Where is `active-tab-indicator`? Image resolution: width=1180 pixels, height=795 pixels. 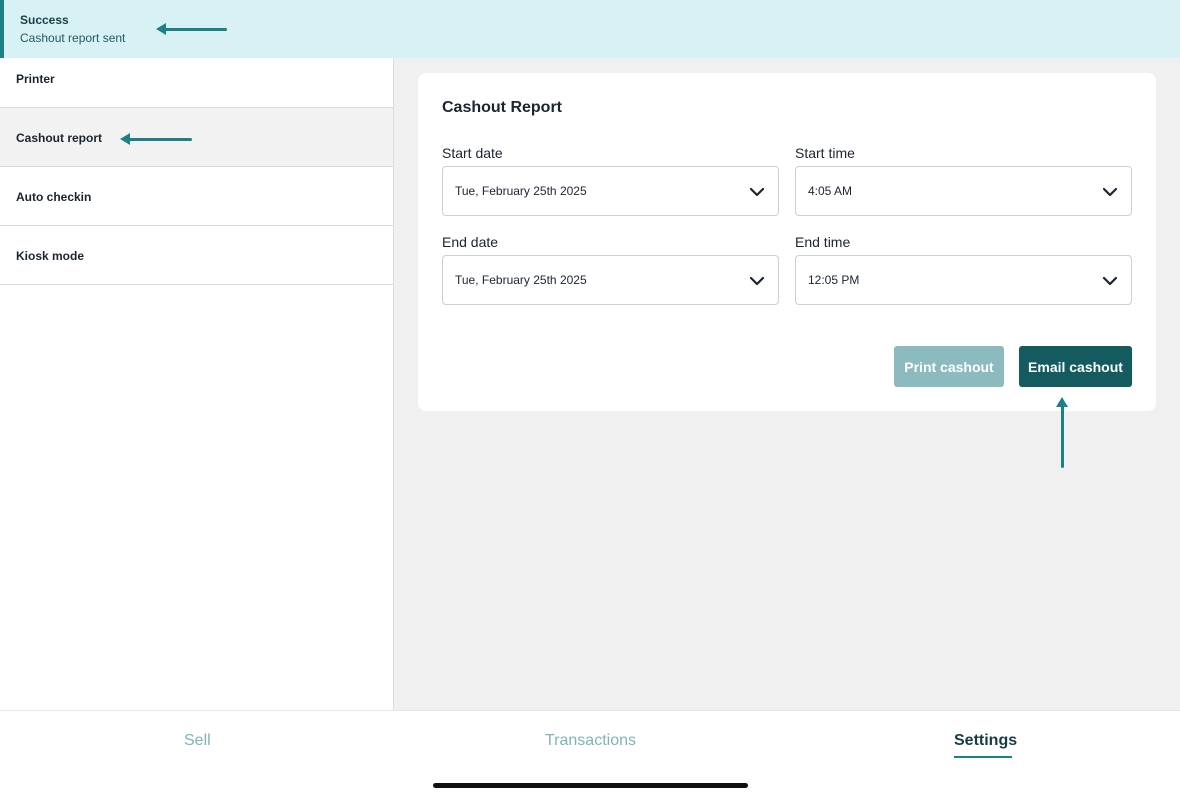 active-tab-indicator is located at coordinates (983, 757).